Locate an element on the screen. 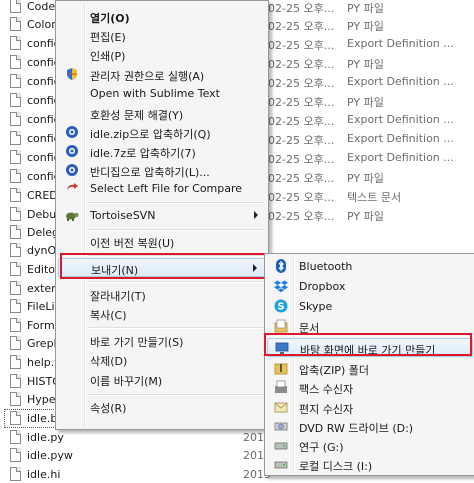 The height and width of the screenshot is (483, 474). menu-item-label: 열기(O) is located at coordinates (110, 18).